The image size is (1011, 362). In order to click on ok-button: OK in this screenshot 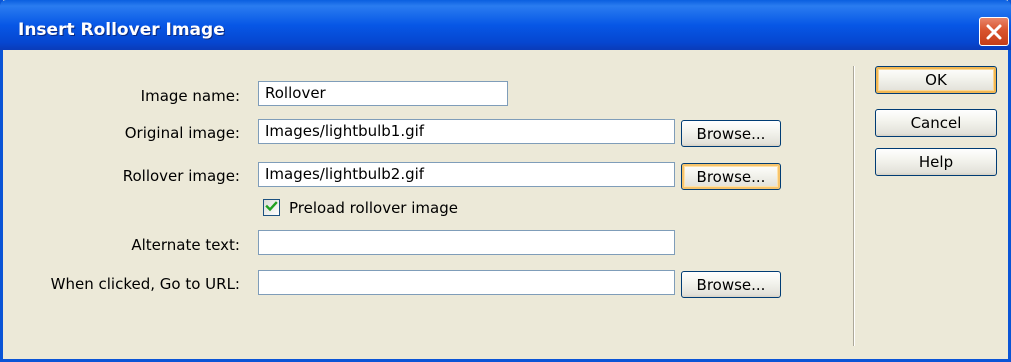, I will do `click(936, 80)`.